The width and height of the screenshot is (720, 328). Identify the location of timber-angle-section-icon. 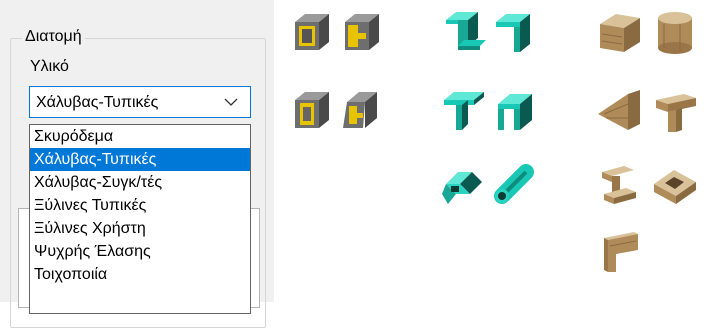
(619, 249).